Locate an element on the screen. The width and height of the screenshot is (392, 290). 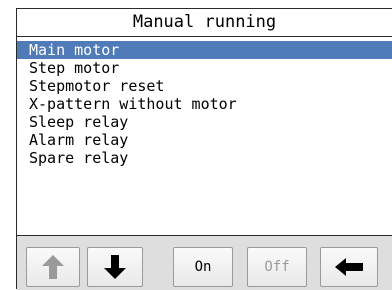
arrow-left-icon is located at coordinates (349, 267).